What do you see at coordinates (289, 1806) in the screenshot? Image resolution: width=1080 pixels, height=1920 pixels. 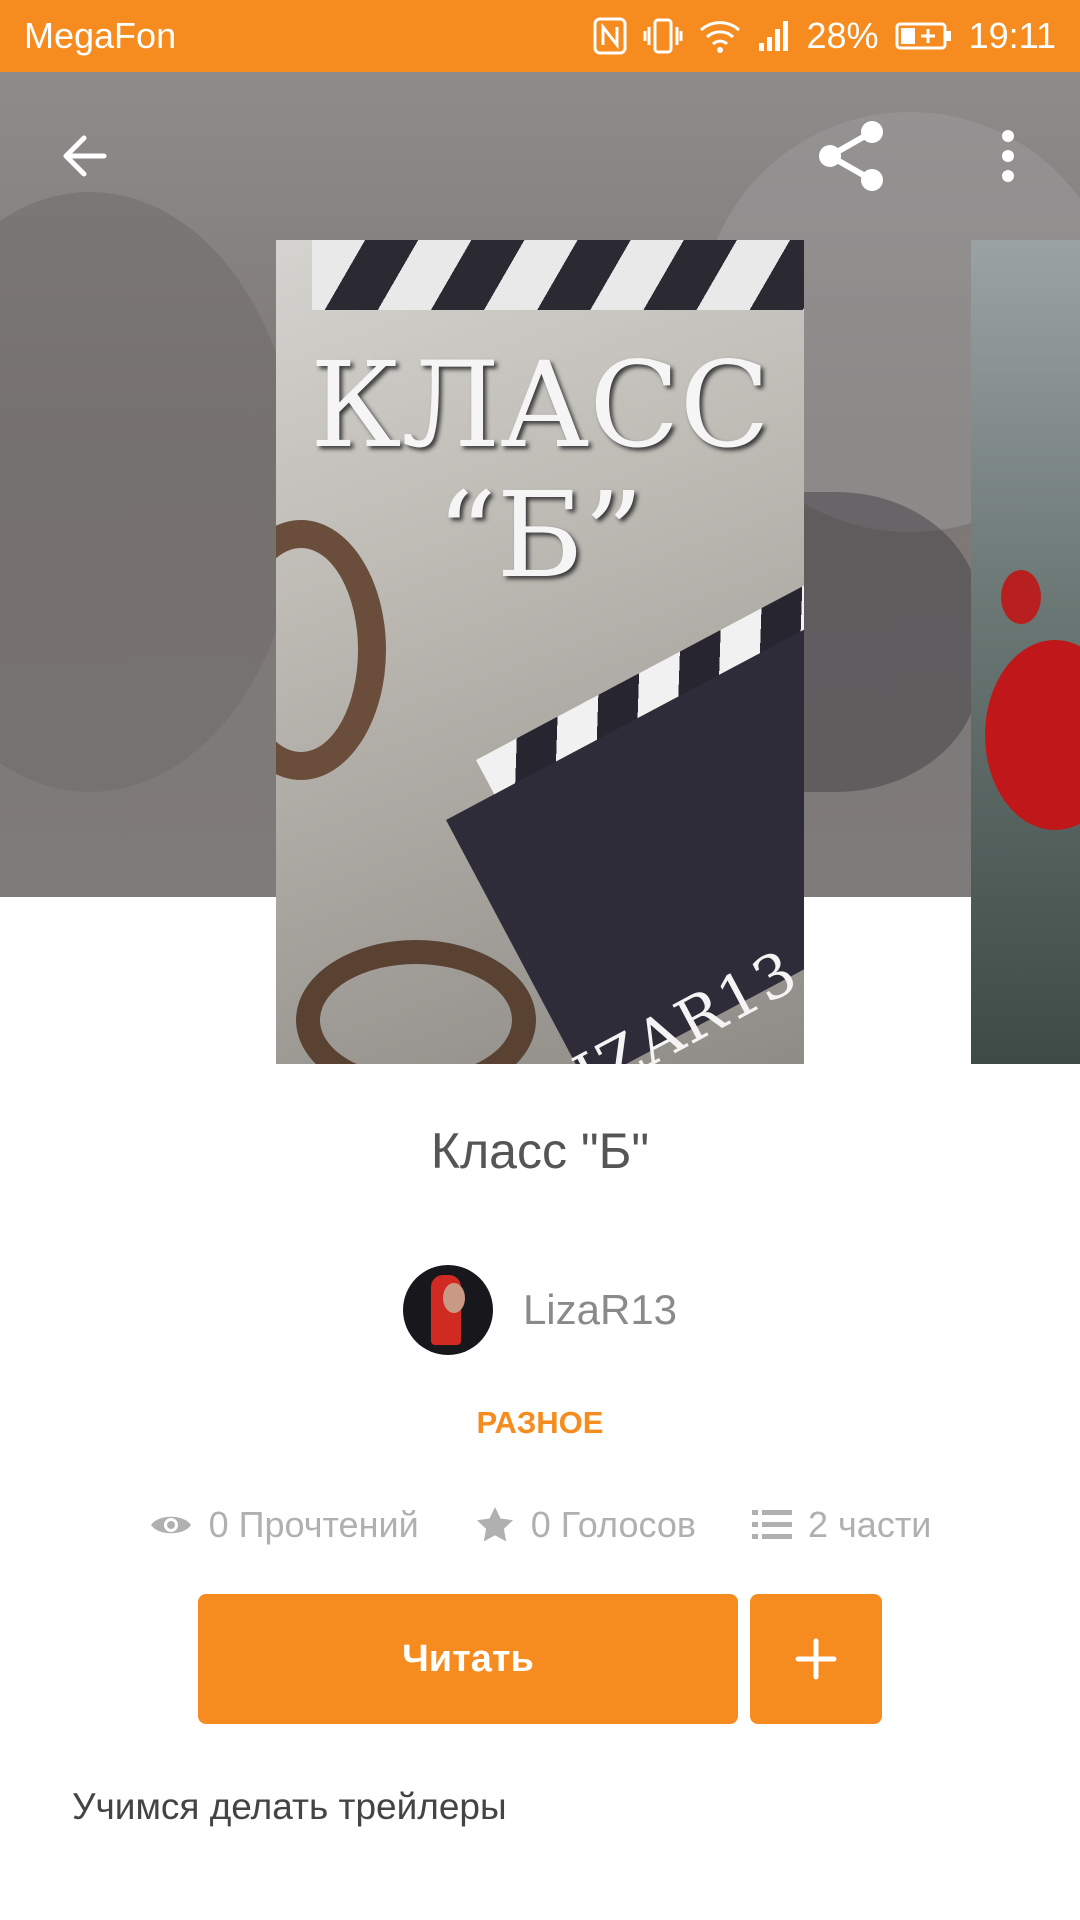 I see `book-description: Учимся делать трейлеры` at bounding box center [289, 1806].